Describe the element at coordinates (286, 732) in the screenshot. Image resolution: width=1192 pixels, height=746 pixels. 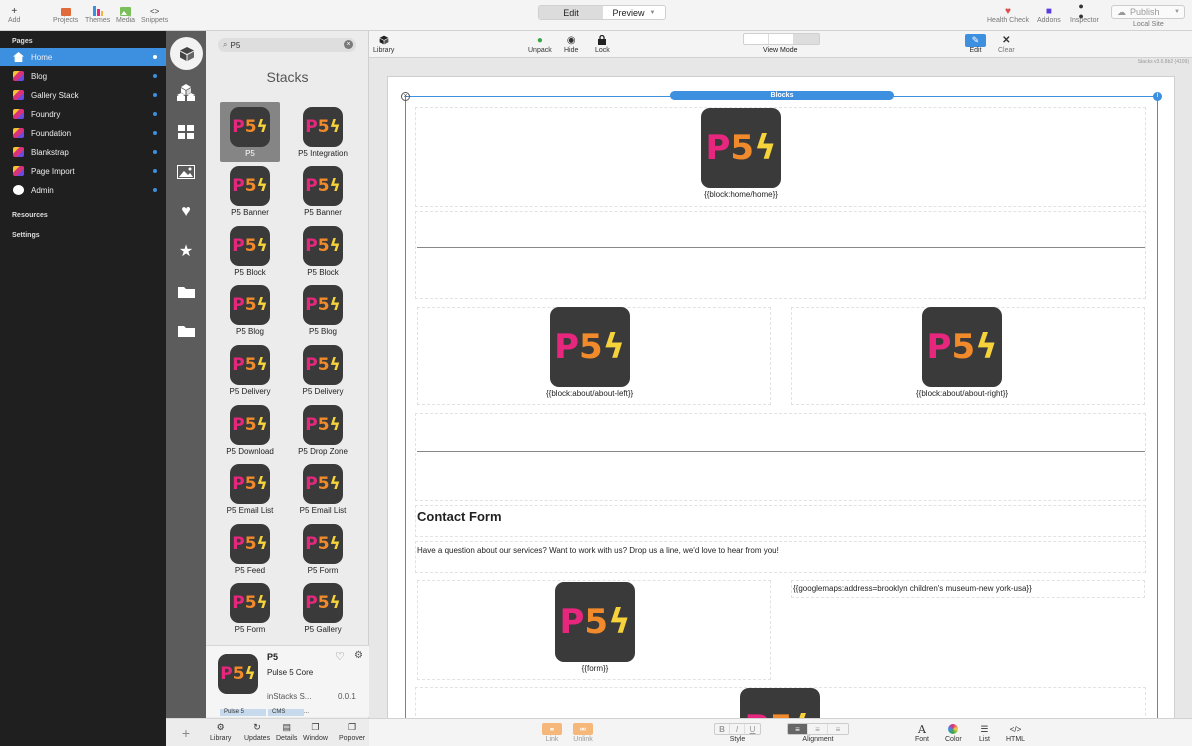
I see `details-button: ▤ Details` at that location.